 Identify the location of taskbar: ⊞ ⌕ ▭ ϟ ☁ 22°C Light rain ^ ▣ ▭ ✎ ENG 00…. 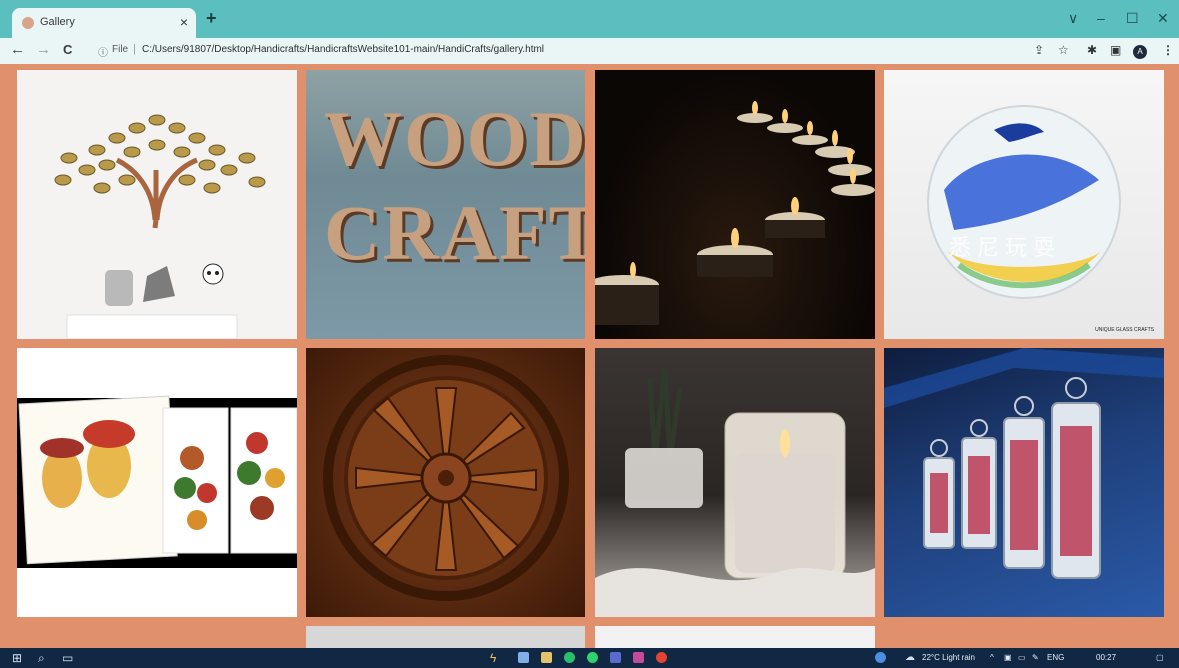
(589, 658).